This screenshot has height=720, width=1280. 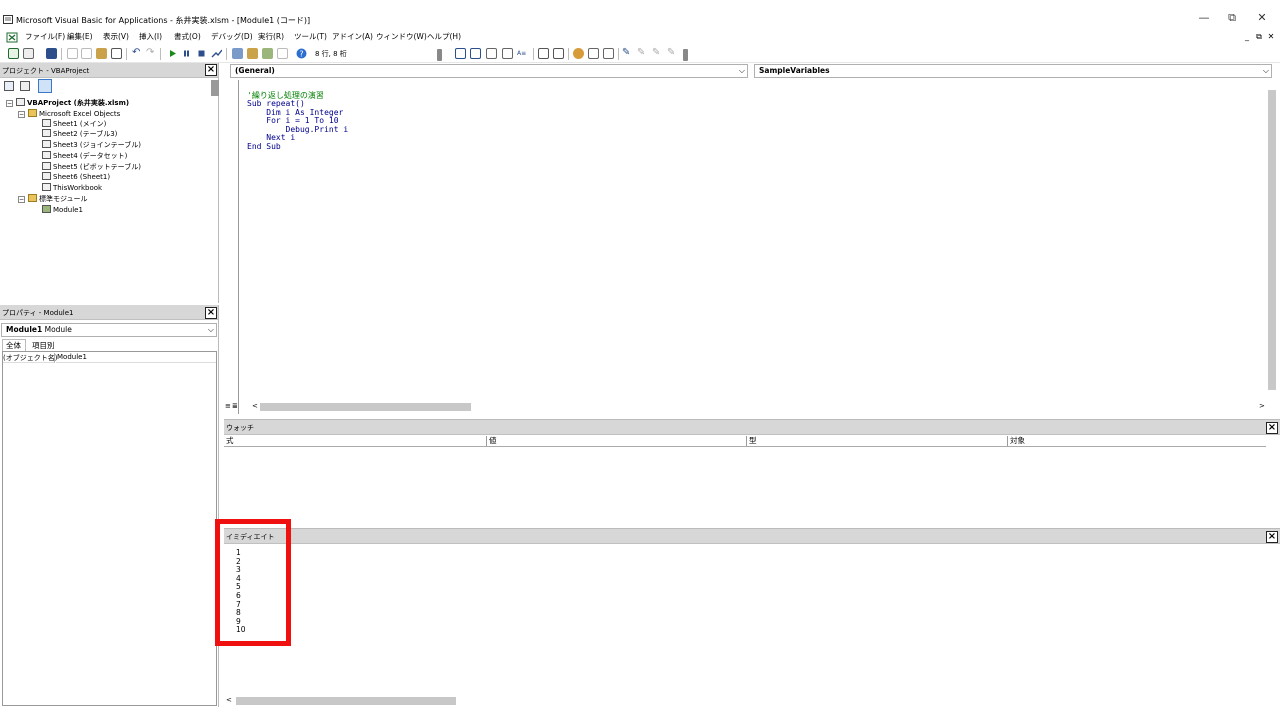 I want to click on indent-icon, so click(x=460, y=53).